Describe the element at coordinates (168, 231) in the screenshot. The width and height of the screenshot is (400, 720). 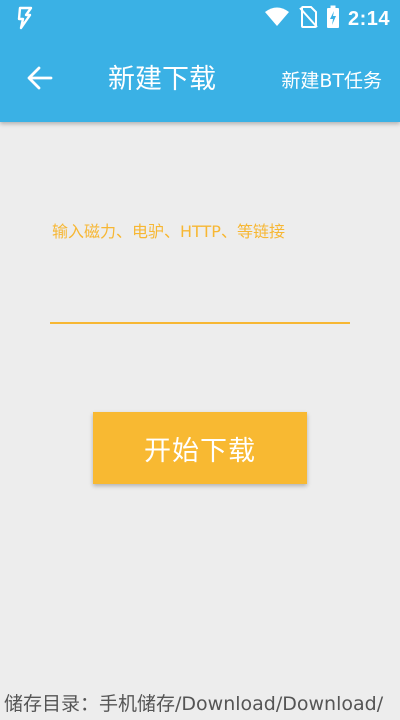
I see `link-input-label: 输入磁力、电驴、HTTP、等链接` at that location.